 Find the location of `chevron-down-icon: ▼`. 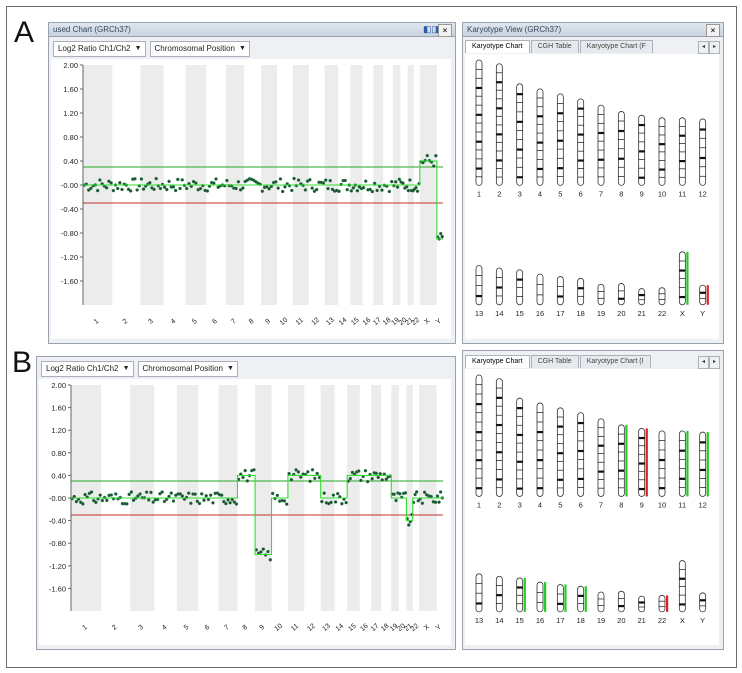

chevron-down-icon: ▼ is located at coordinates (230, 368).